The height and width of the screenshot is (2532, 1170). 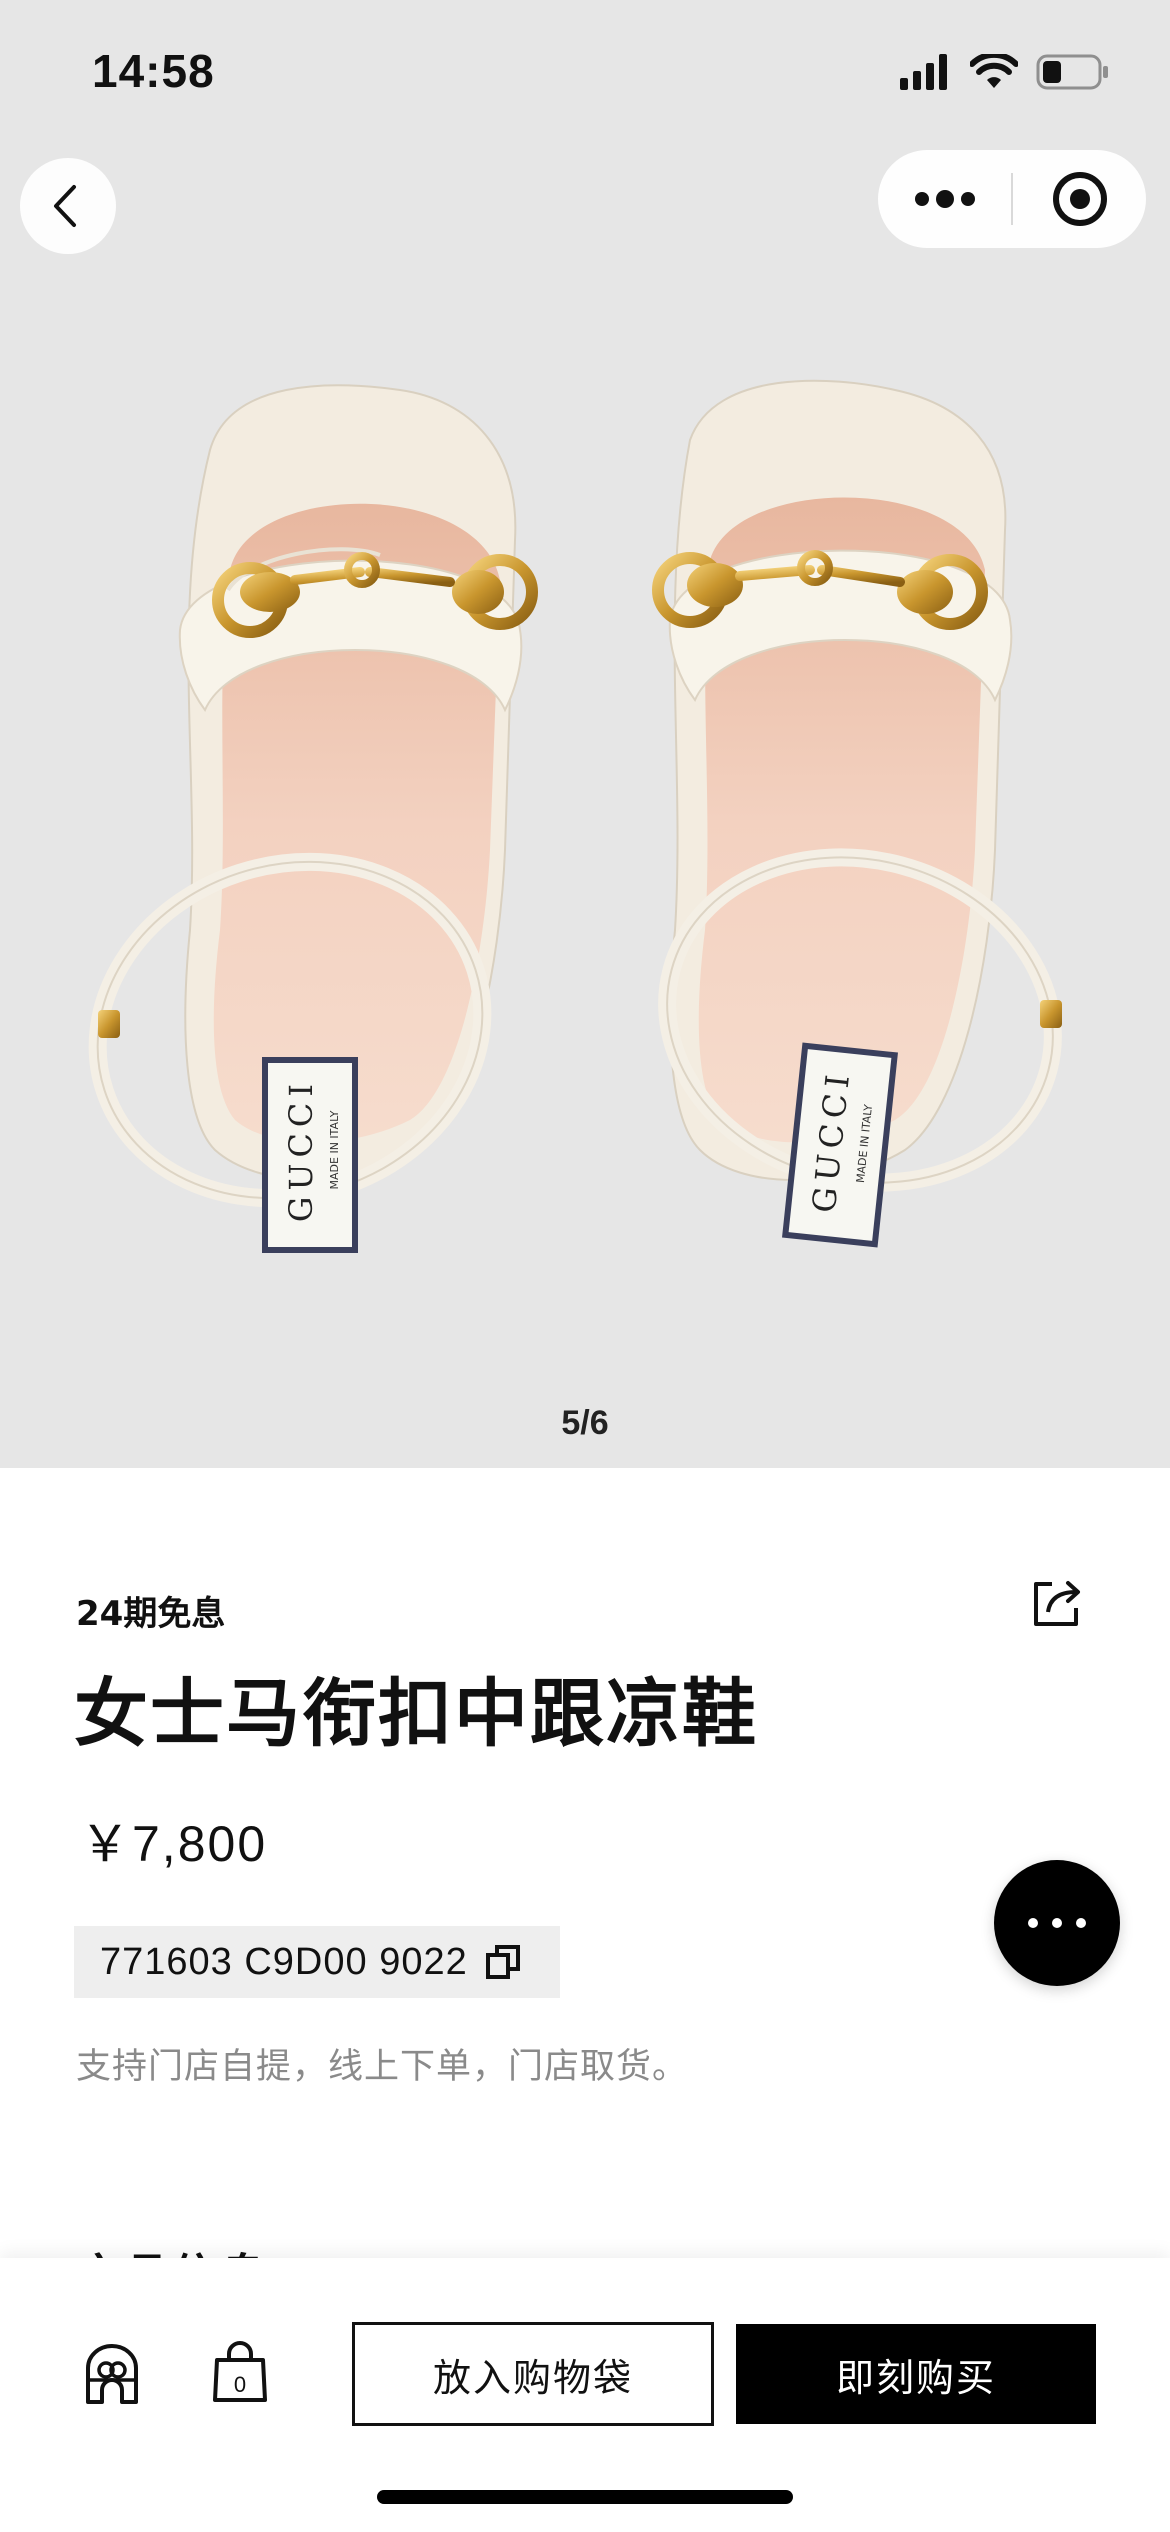 I want to click on right-sandal: GUCCI MADE IN ITALY, so click(x=857, y=813).